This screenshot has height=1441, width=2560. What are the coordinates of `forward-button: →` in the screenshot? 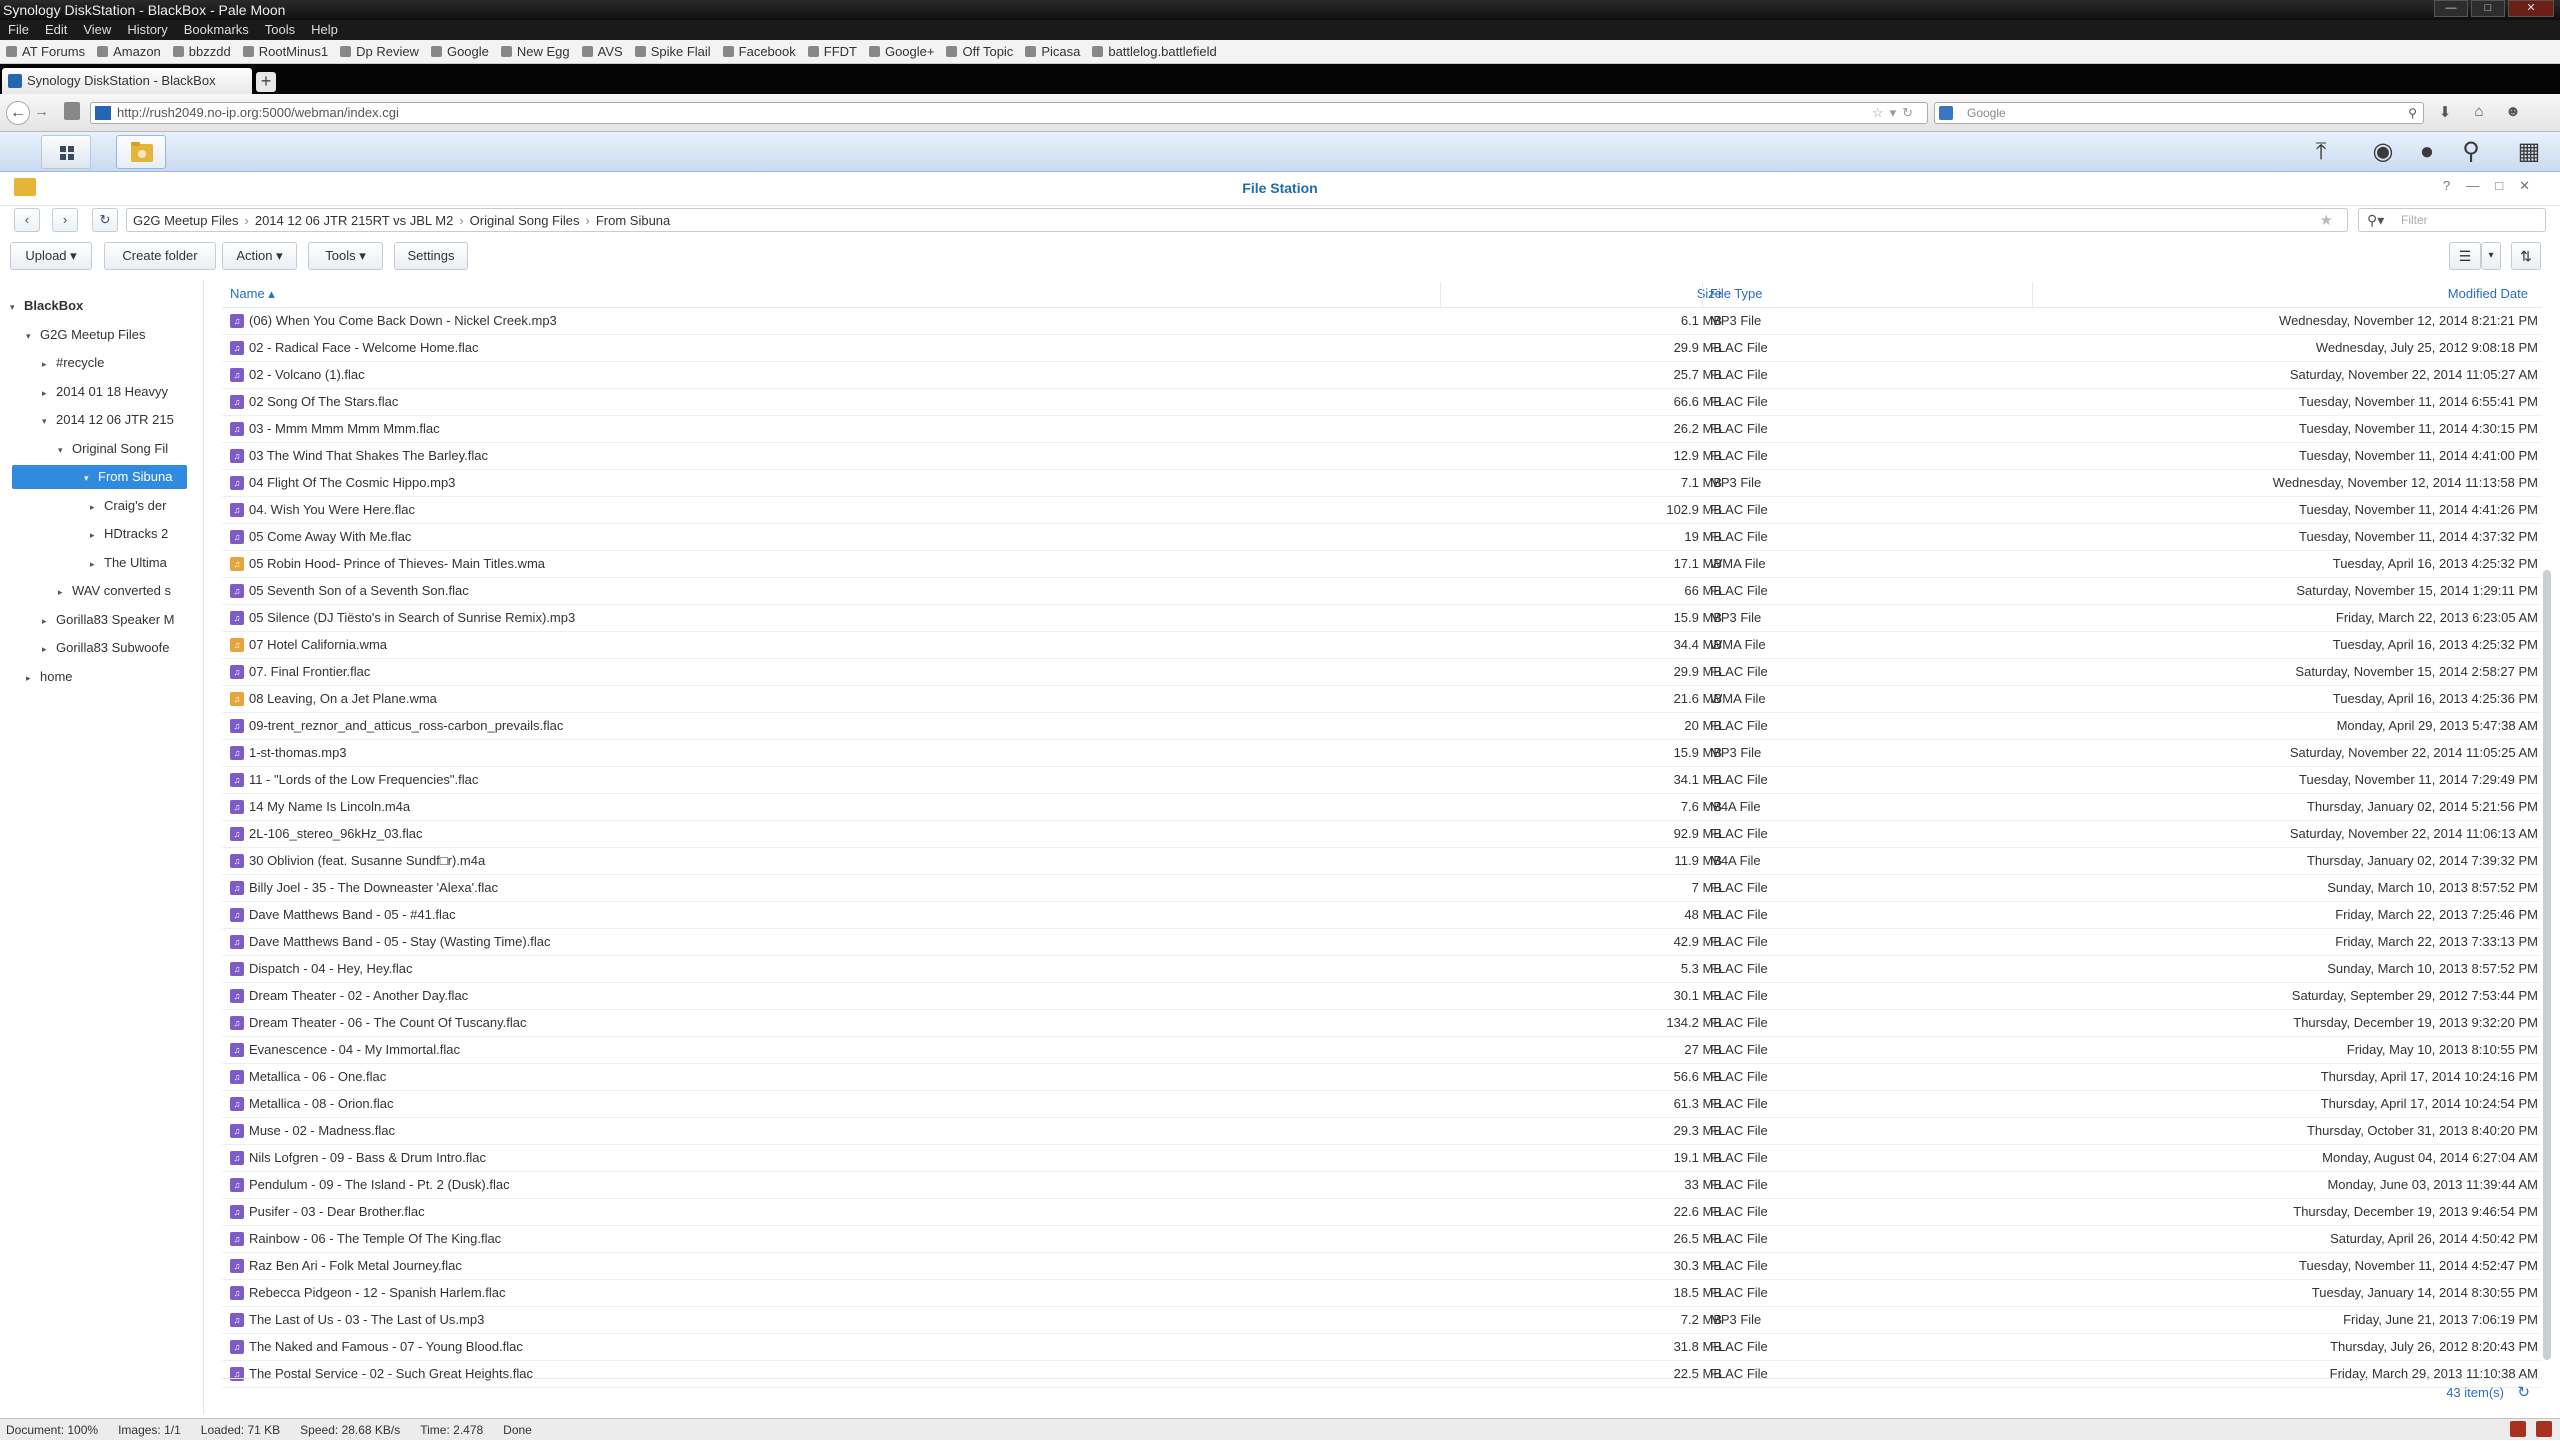 It's located at (41, 111).